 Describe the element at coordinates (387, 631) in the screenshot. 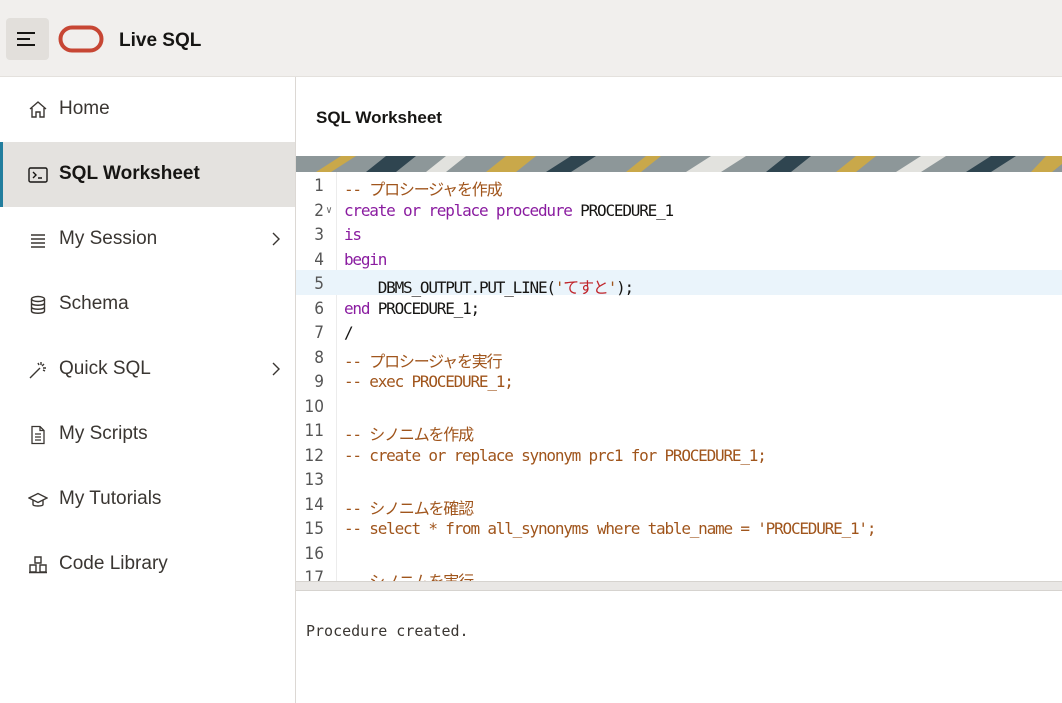

I see `script-output: Procedure created.` at that location.